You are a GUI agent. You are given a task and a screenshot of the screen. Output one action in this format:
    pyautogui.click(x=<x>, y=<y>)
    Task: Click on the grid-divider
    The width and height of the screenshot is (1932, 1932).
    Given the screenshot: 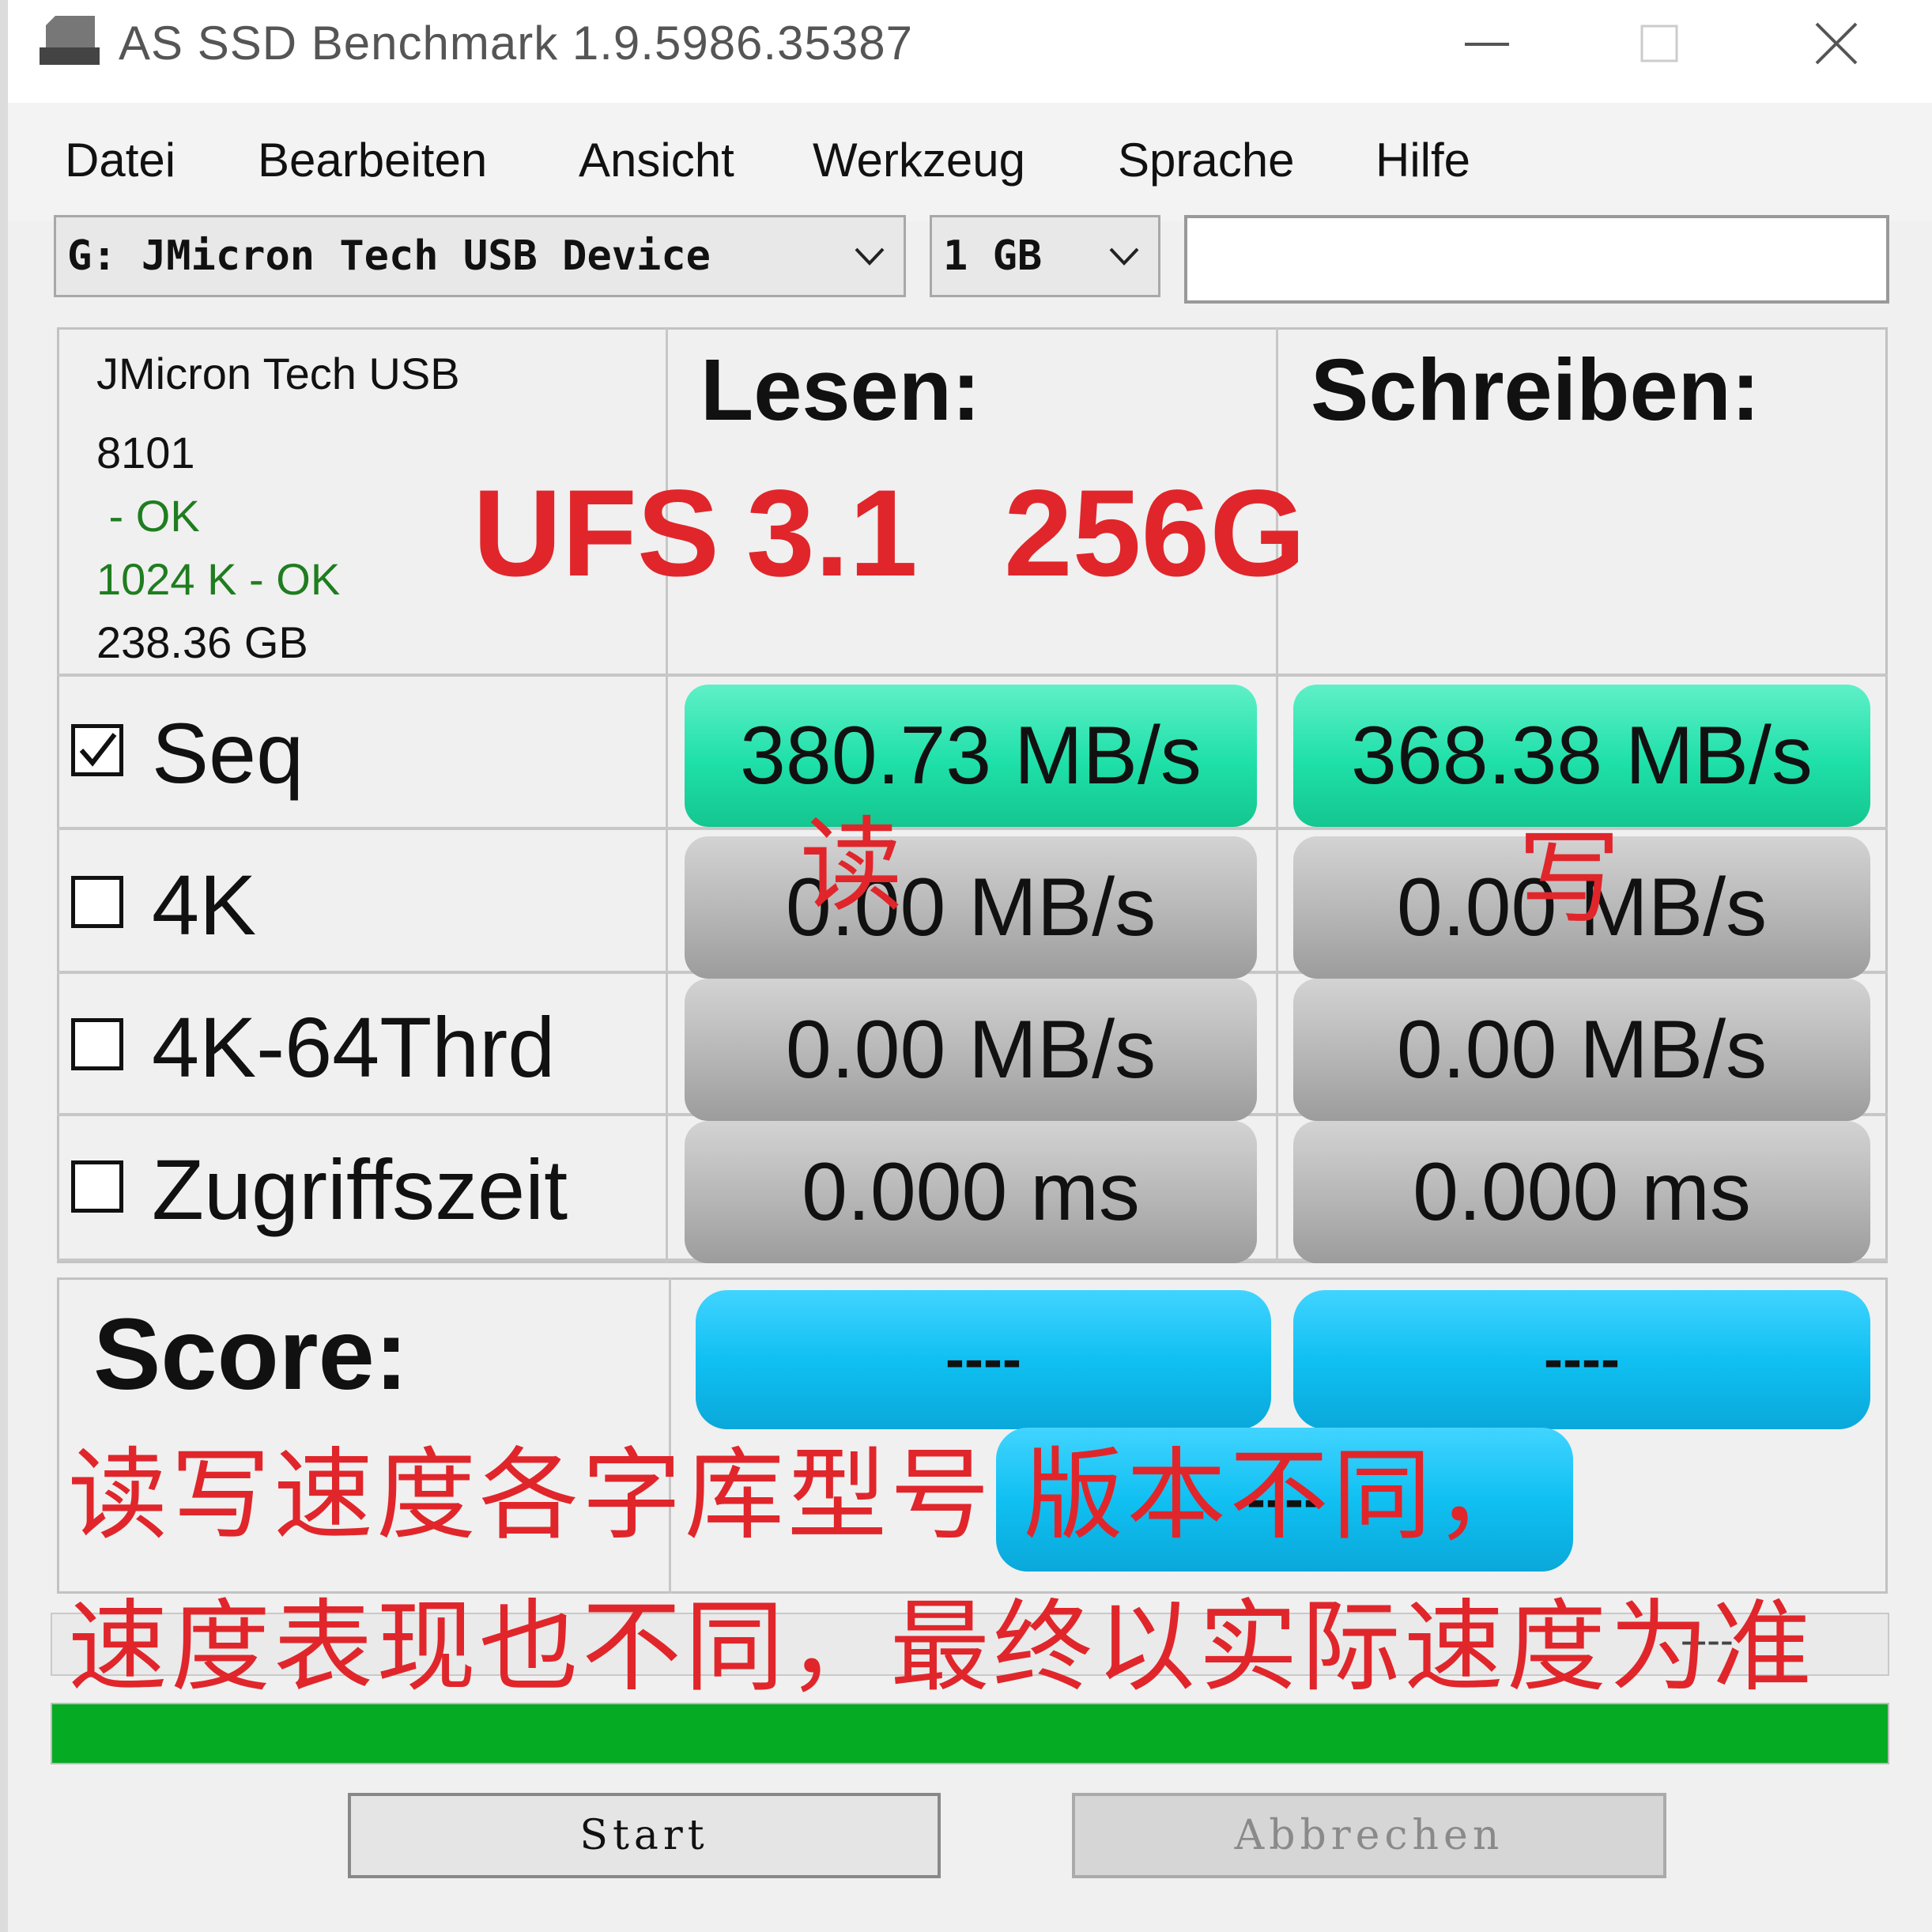 What is the action you would take?
    pyautogui.click(x=972, y=675)
    